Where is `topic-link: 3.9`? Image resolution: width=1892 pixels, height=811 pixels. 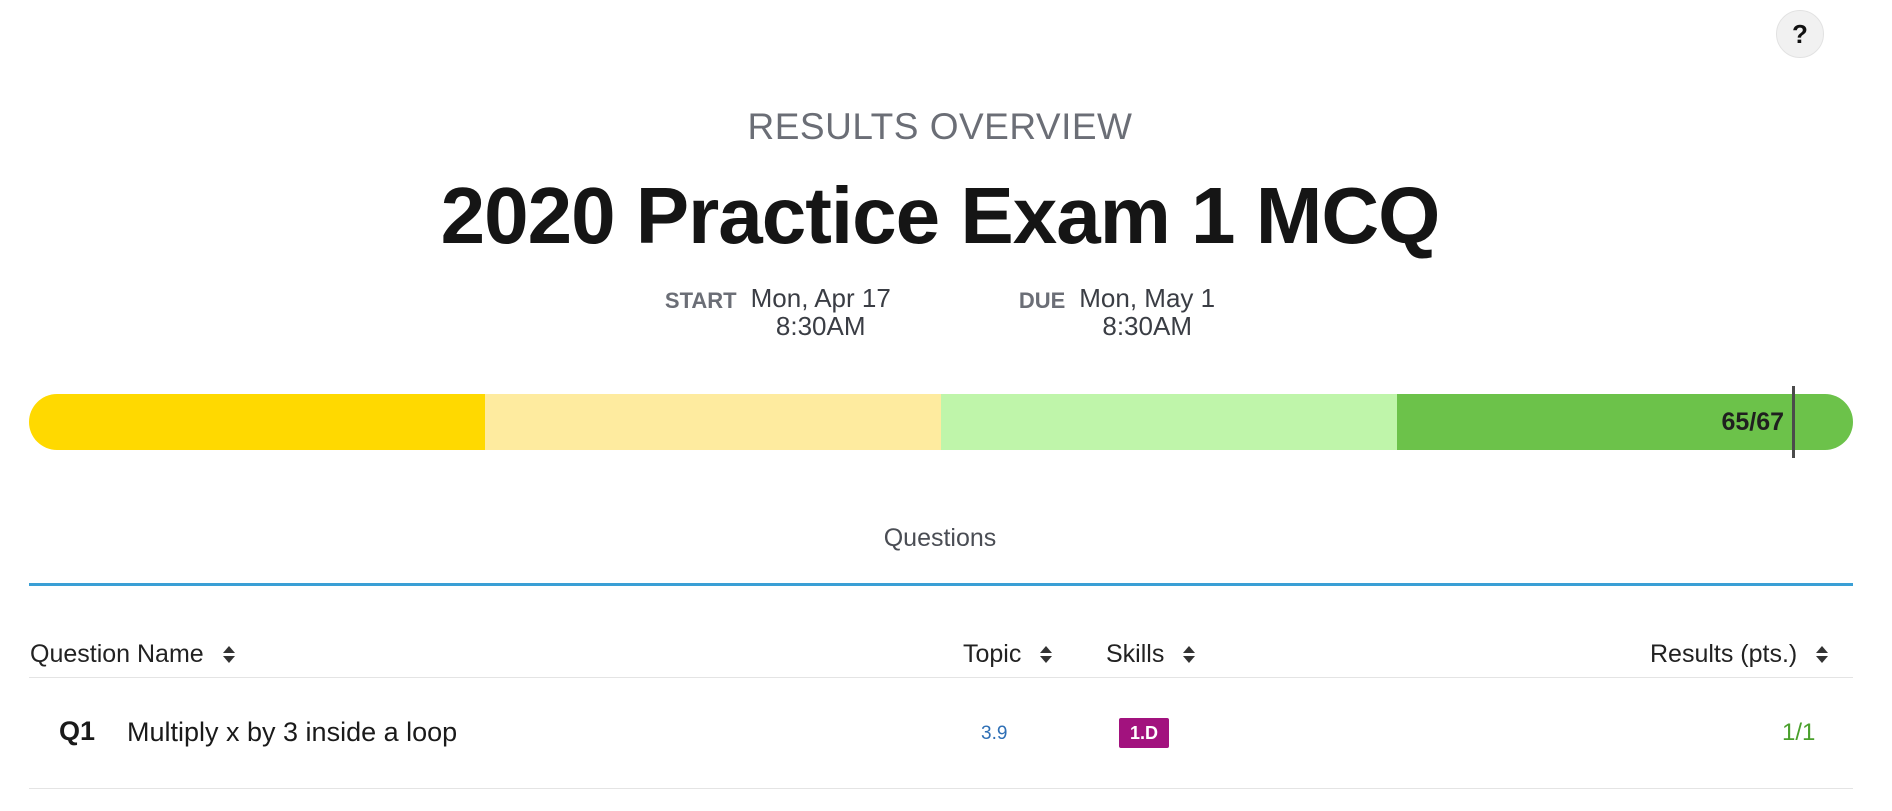 topic-link: 3.9 is located at coordinates (994, 734).